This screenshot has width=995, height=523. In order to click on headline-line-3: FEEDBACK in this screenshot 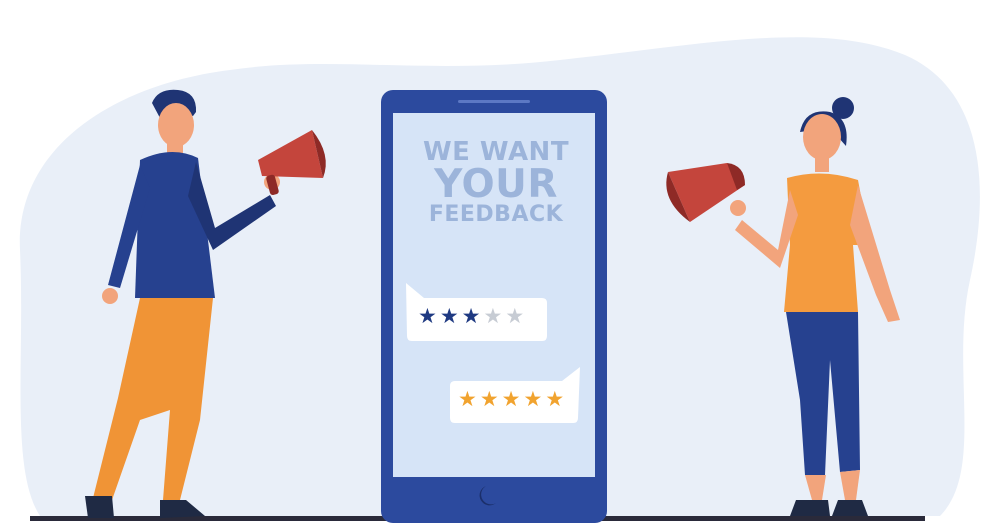, I will do `click(496, 214)`.